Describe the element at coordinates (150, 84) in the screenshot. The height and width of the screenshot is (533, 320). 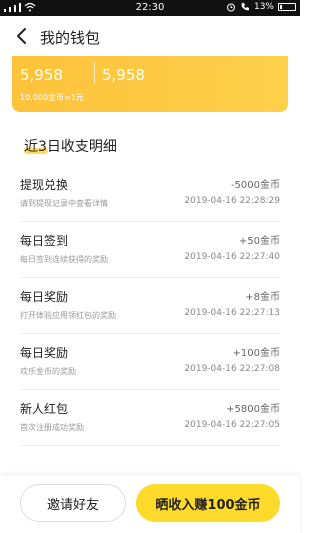
I see `balance-card: 5,958 5,958 10,000金币=1元` at that location.